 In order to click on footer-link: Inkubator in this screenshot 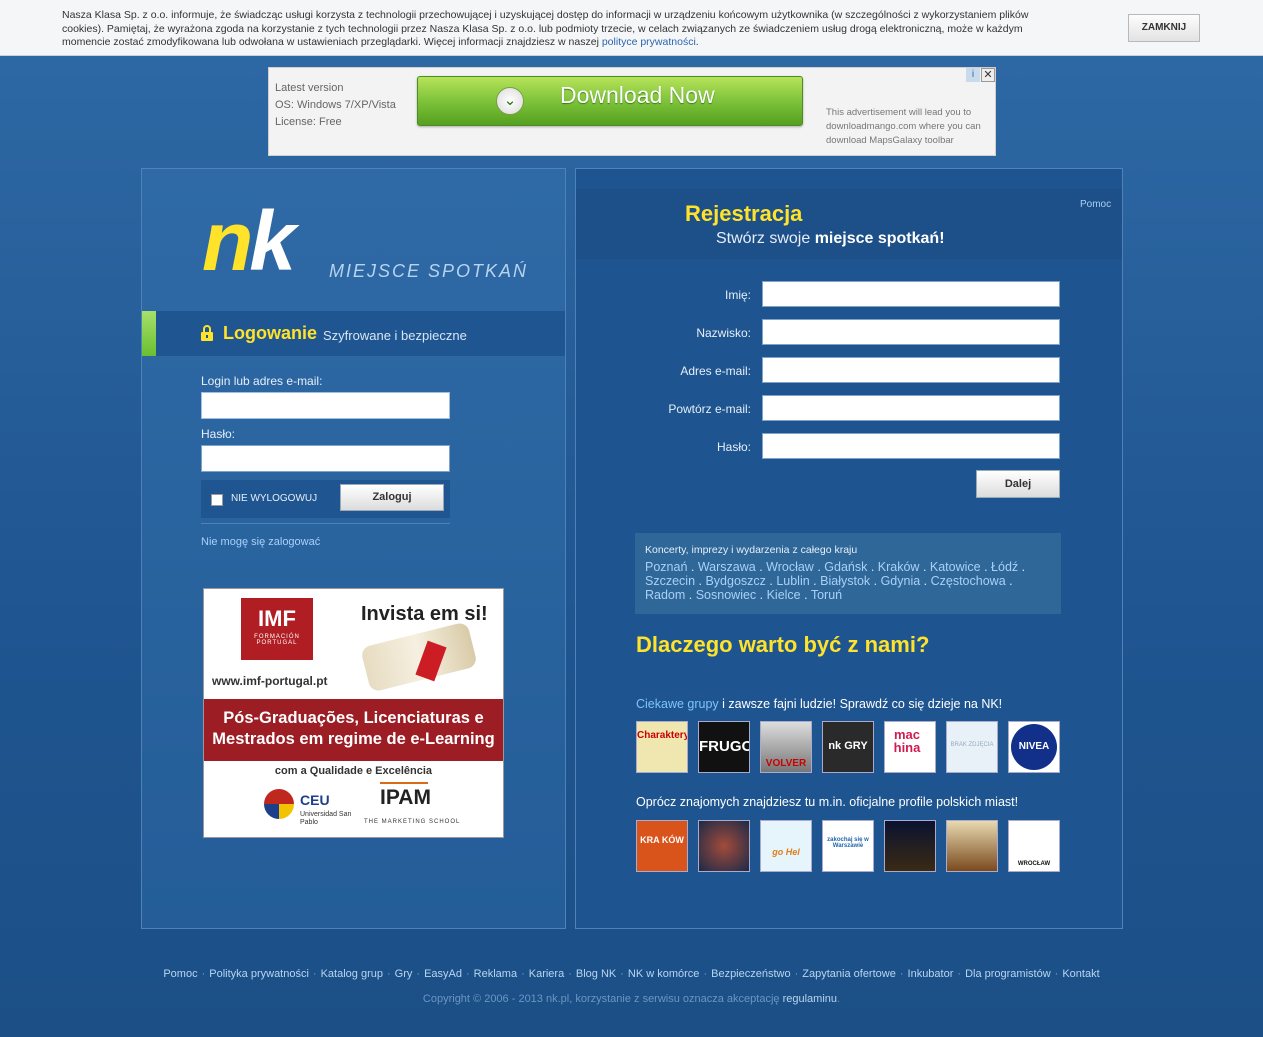, I will do `click(931, 974)`.